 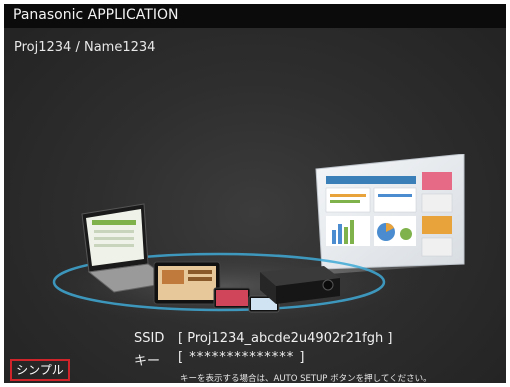 What do you see at coordinates (242, 357) in the screenshot?
I see `key-value: [ ************** ]` at bounding box center [242, 357].